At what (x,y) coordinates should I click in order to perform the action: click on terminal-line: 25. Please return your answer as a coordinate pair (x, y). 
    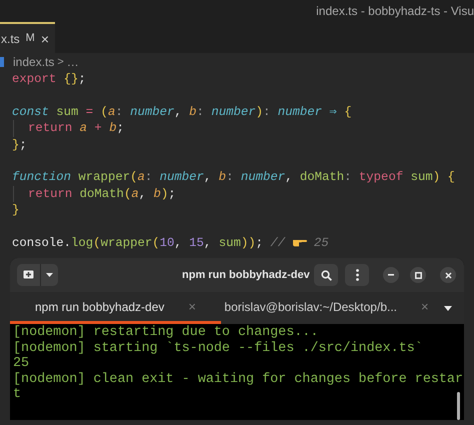
    Looking at the image, I should click on (21, 364).